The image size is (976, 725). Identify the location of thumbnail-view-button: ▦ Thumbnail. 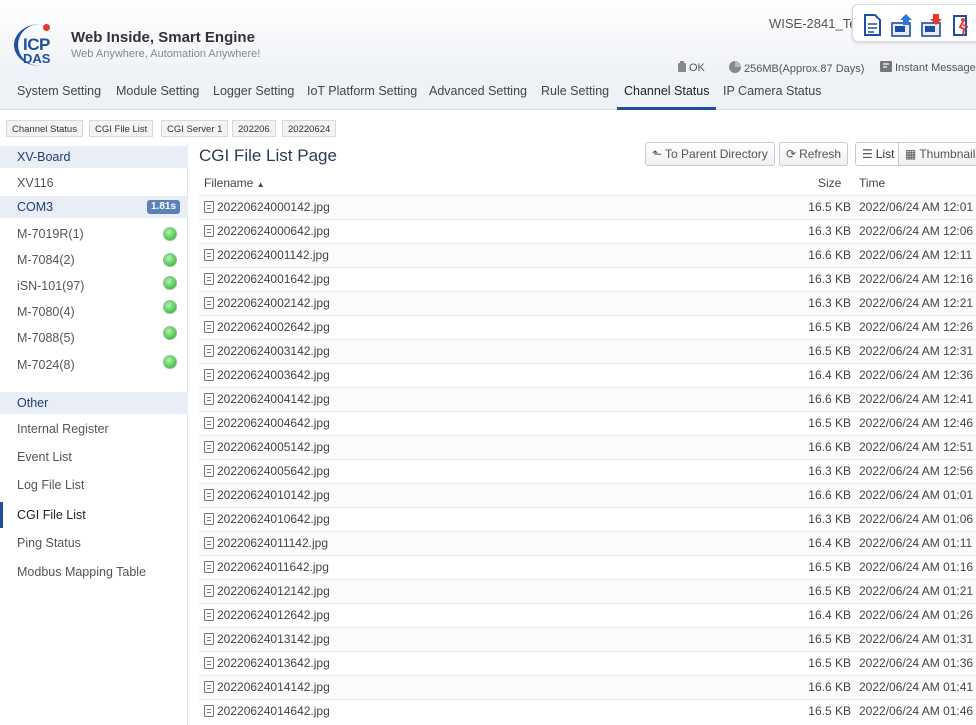
(937, 154).